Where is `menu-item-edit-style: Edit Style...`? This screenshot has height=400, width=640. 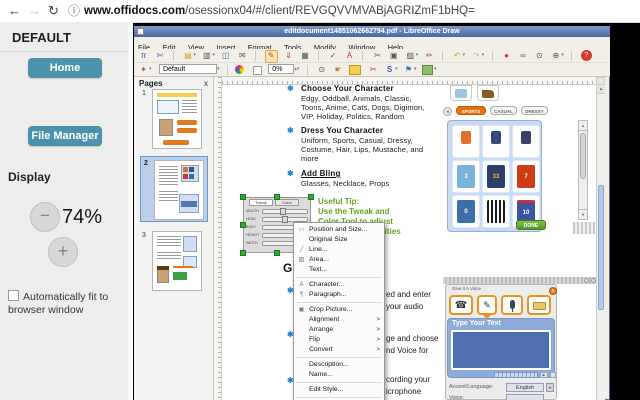
menu-item-edit-style: Edit Style... is located at coordinates (339, 390).